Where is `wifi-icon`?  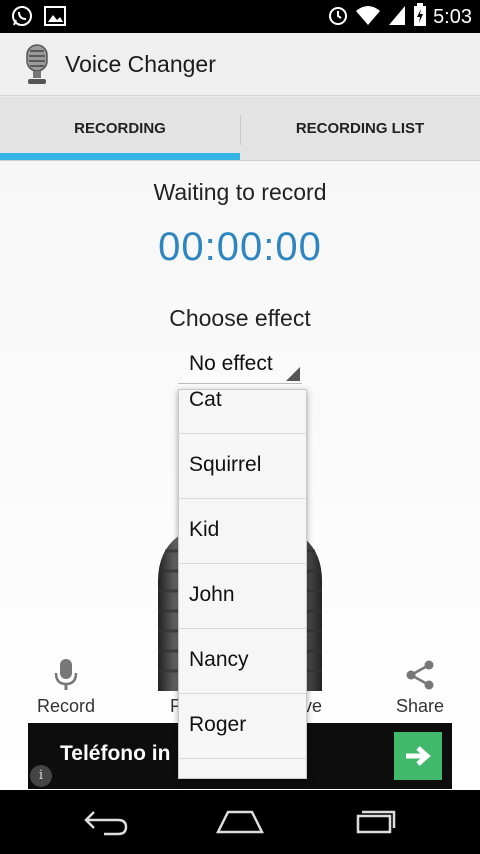 wifi-icon is located at coordinates (368, 17).